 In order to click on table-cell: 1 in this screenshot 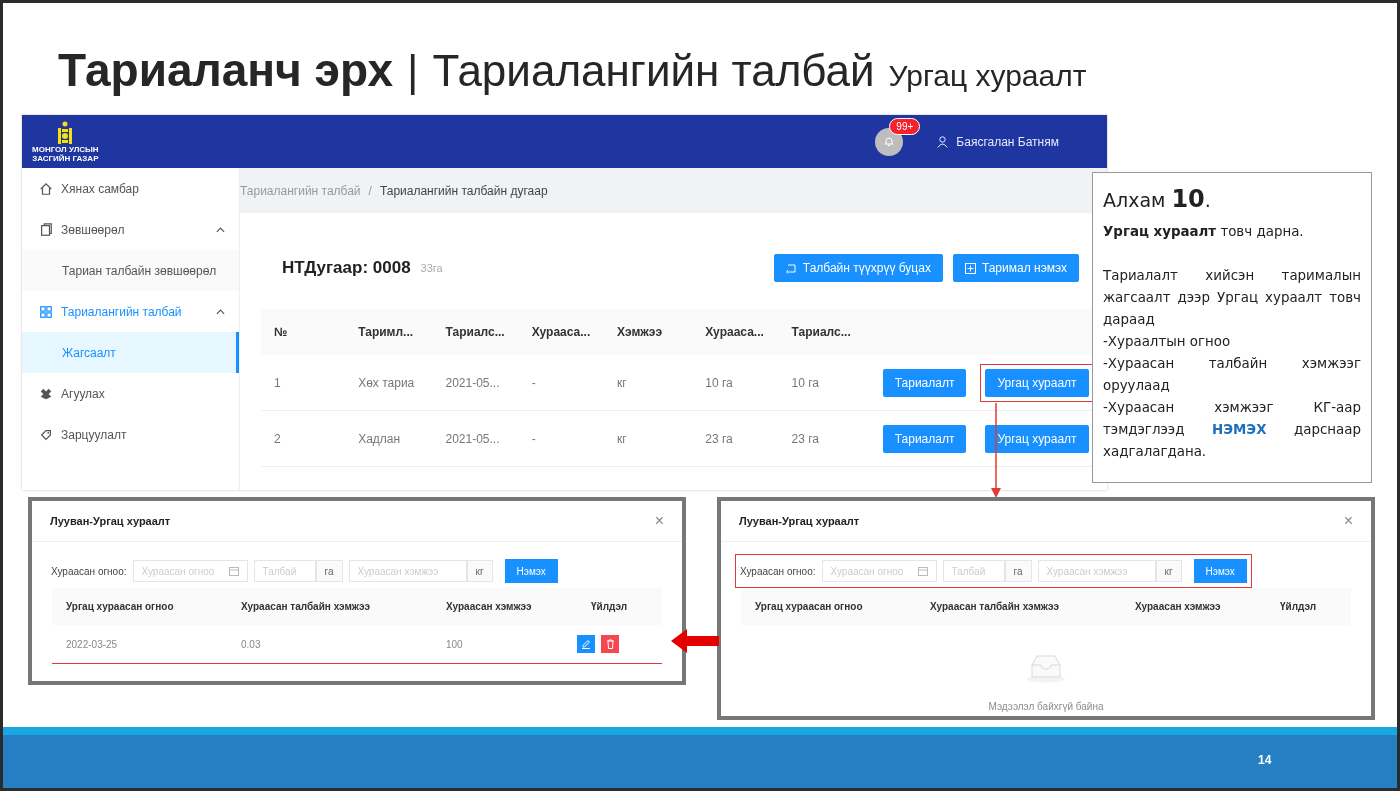, I will do `click(277, 382)`.